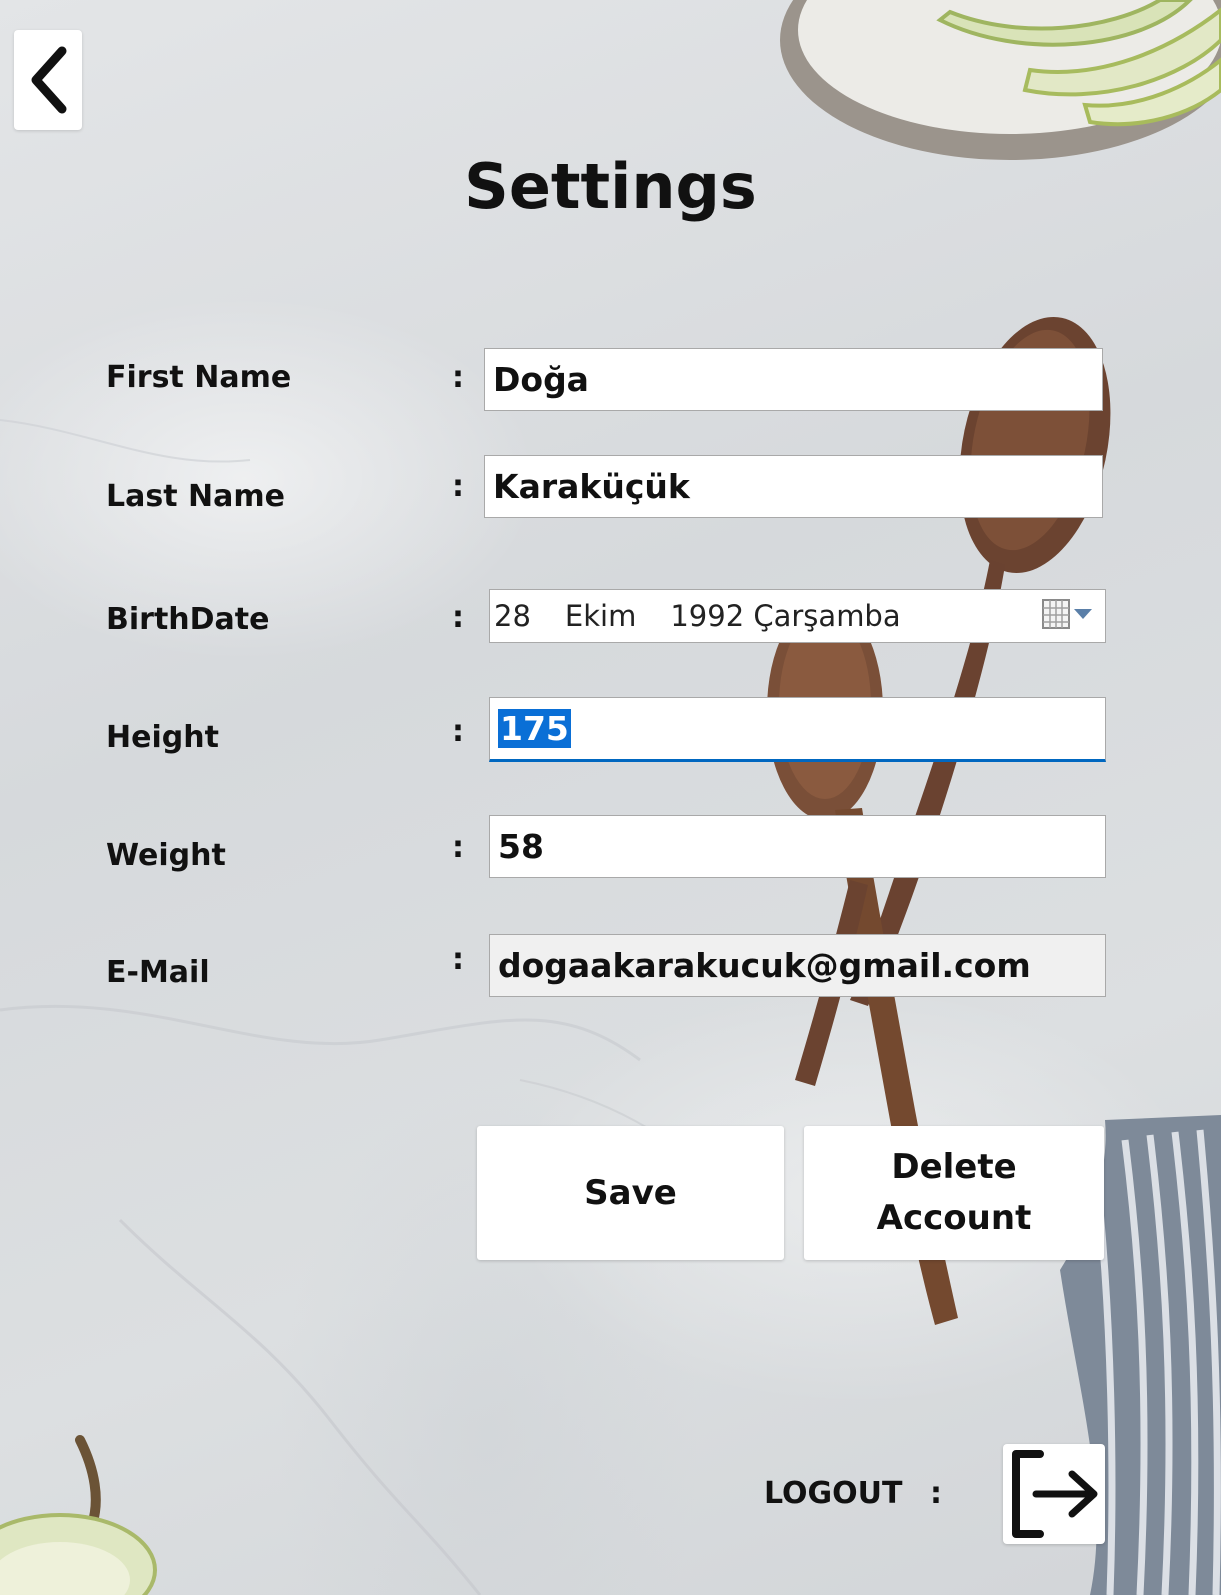 The width and height of the screenshot is (1221, 1595). Describe the element at coordinates (954, 1193) in the screenshot. I see `delete-account-button: Delete Account` at that location.